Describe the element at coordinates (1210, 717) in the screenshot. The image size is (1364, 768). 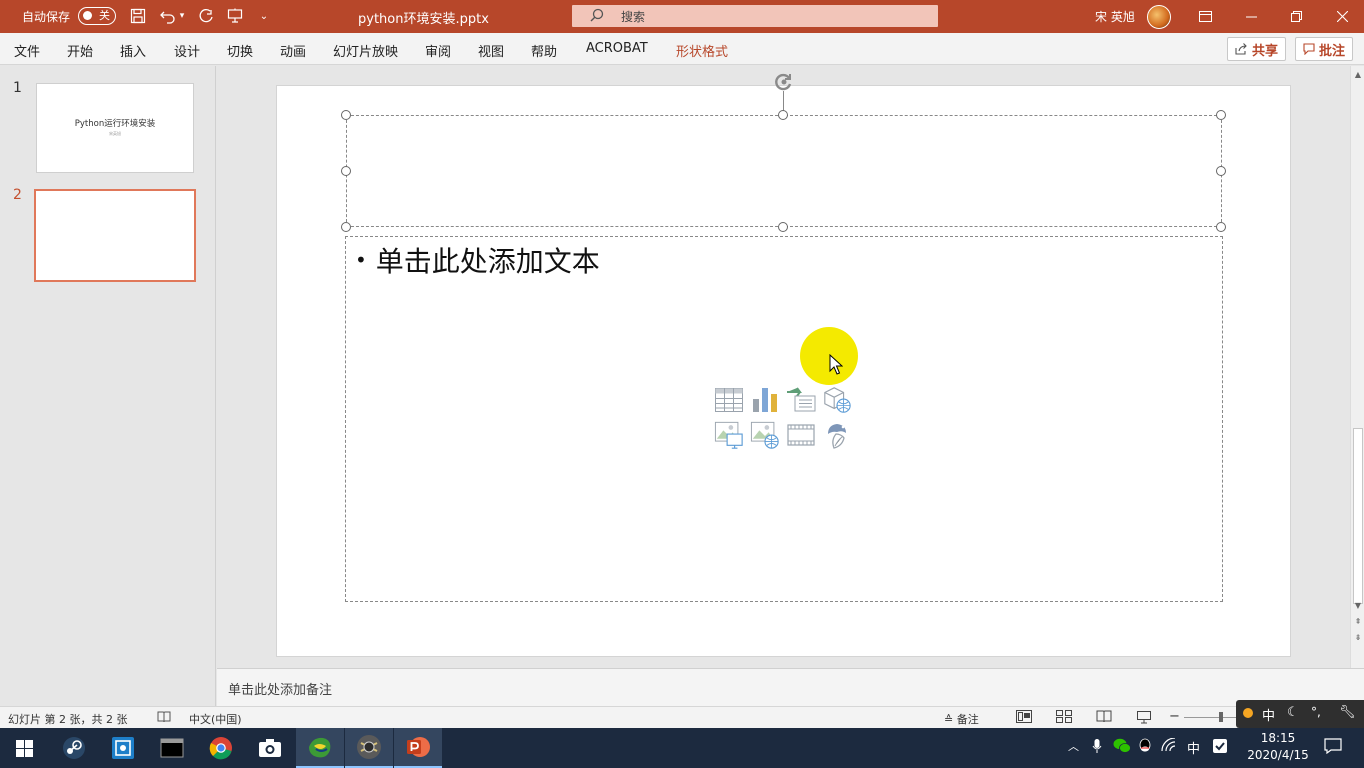
I see `zoom-slider` at that location.